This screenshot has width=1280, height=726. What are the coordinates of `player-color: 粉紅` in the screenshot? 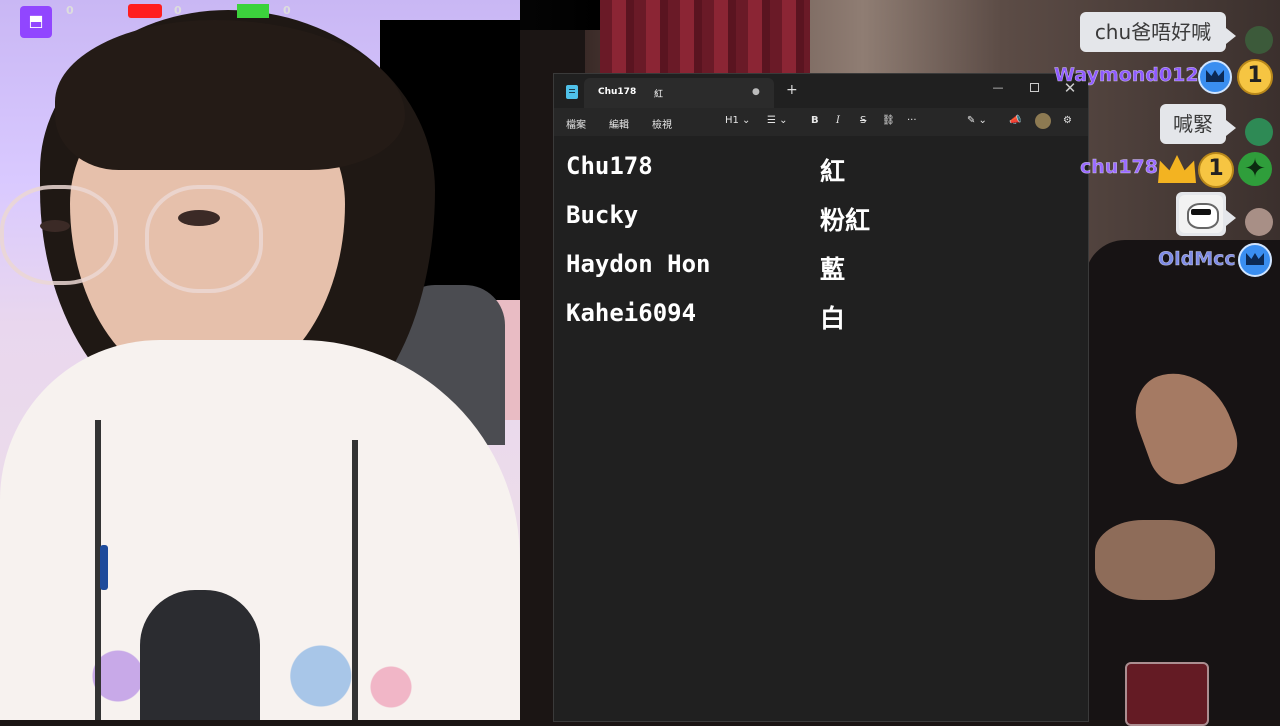 It's located at (845, 220).